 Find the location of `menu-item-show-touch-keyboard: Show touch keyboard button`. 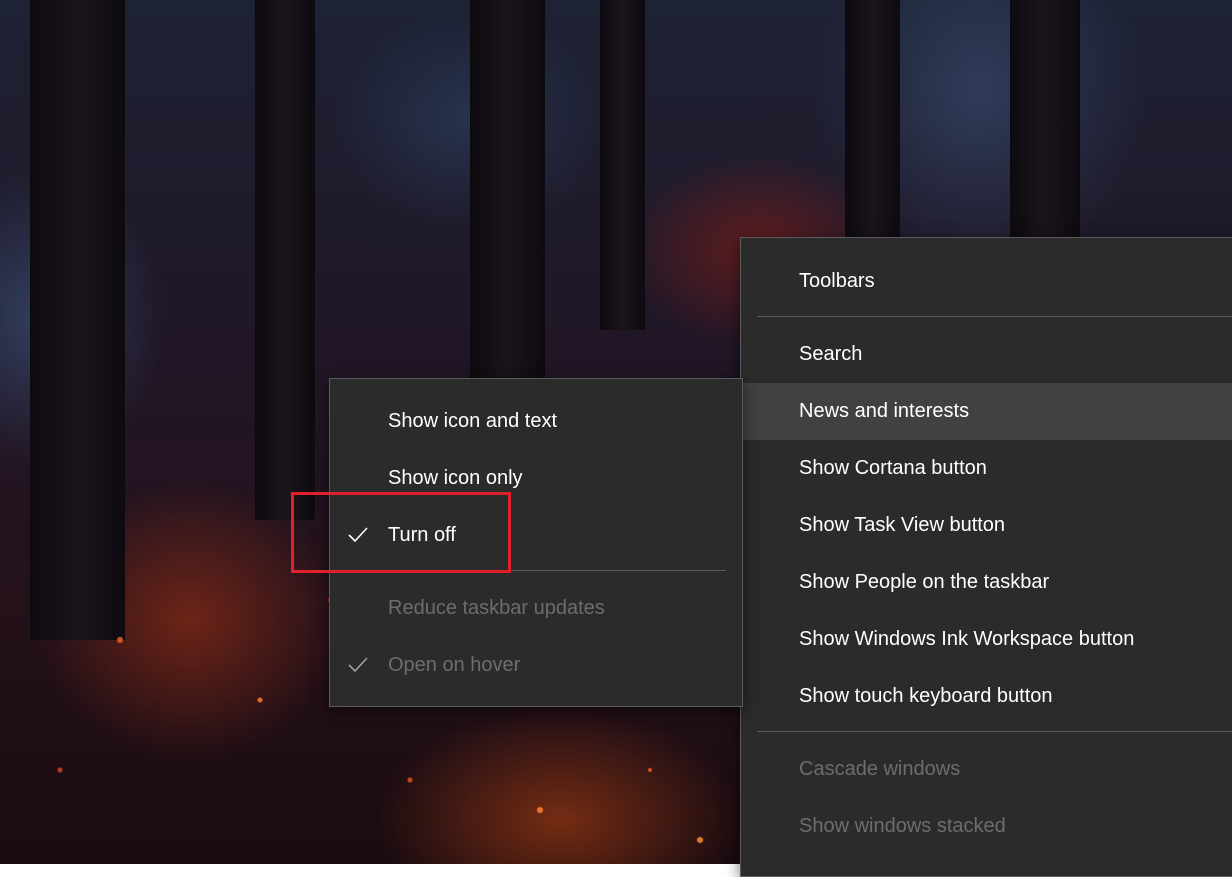

menu-item-show-touch-keyboard: Show touch keyboard button is located at coordinates (986, 696).